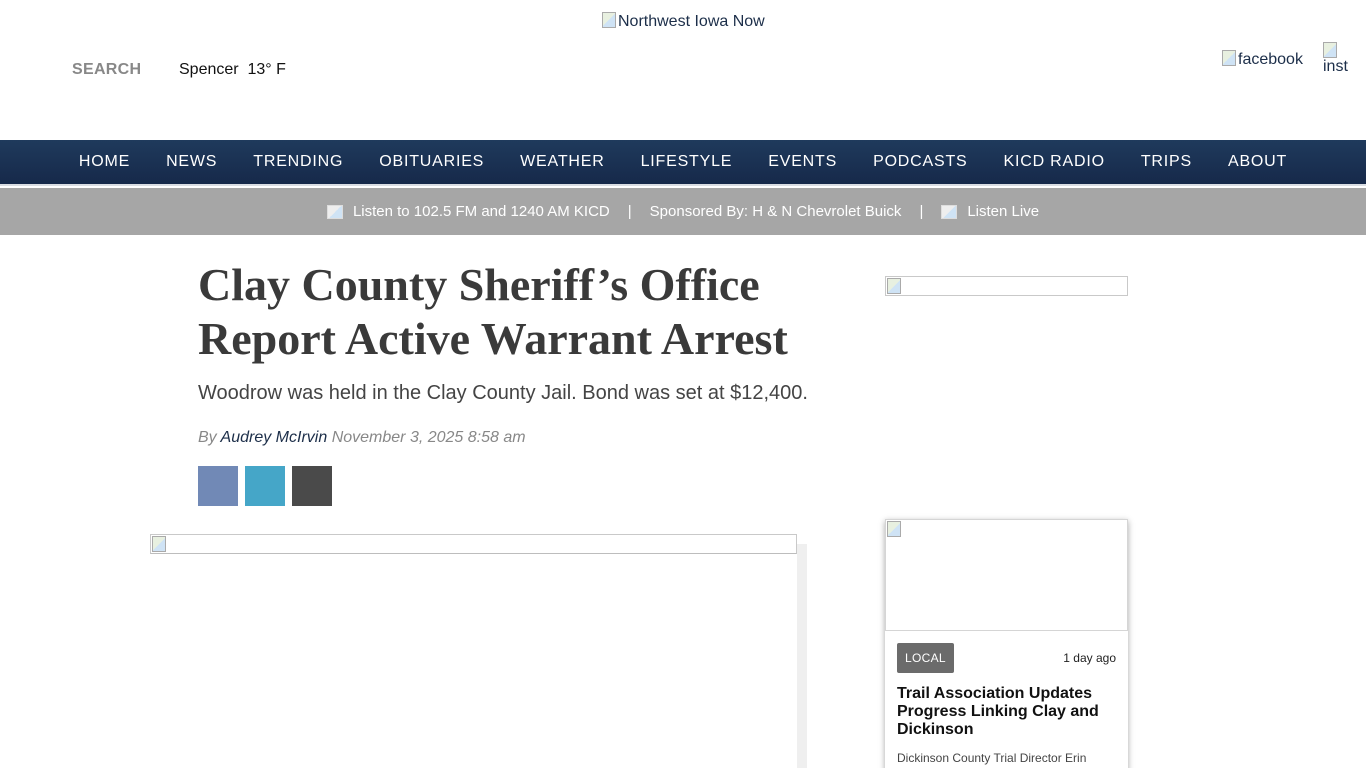 Image resolution: width=1366 pixels, height=768 pixels. I want to click on twitter-share-icon, so click(265, 486).